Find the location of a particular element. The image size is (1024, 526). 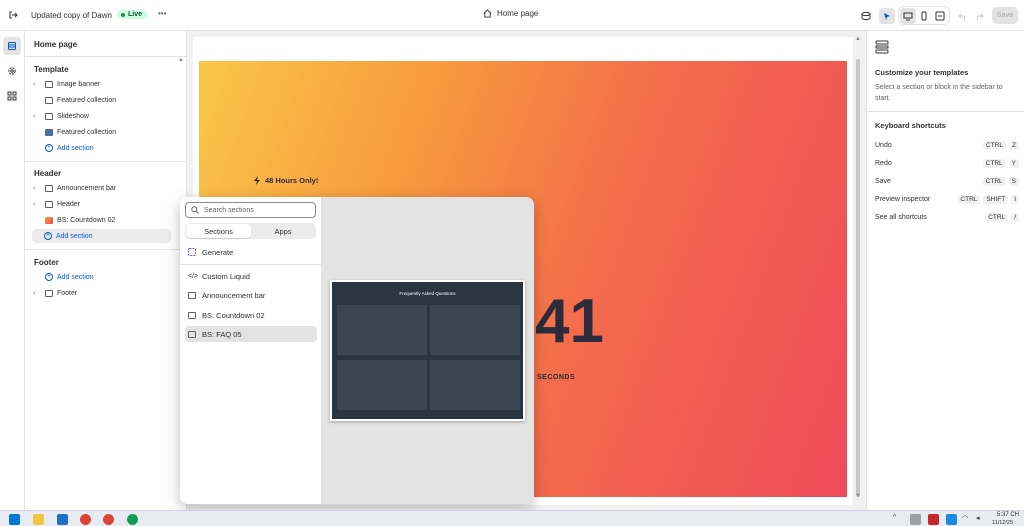

section-label: Slideshow is located at coordinates (73, 116).